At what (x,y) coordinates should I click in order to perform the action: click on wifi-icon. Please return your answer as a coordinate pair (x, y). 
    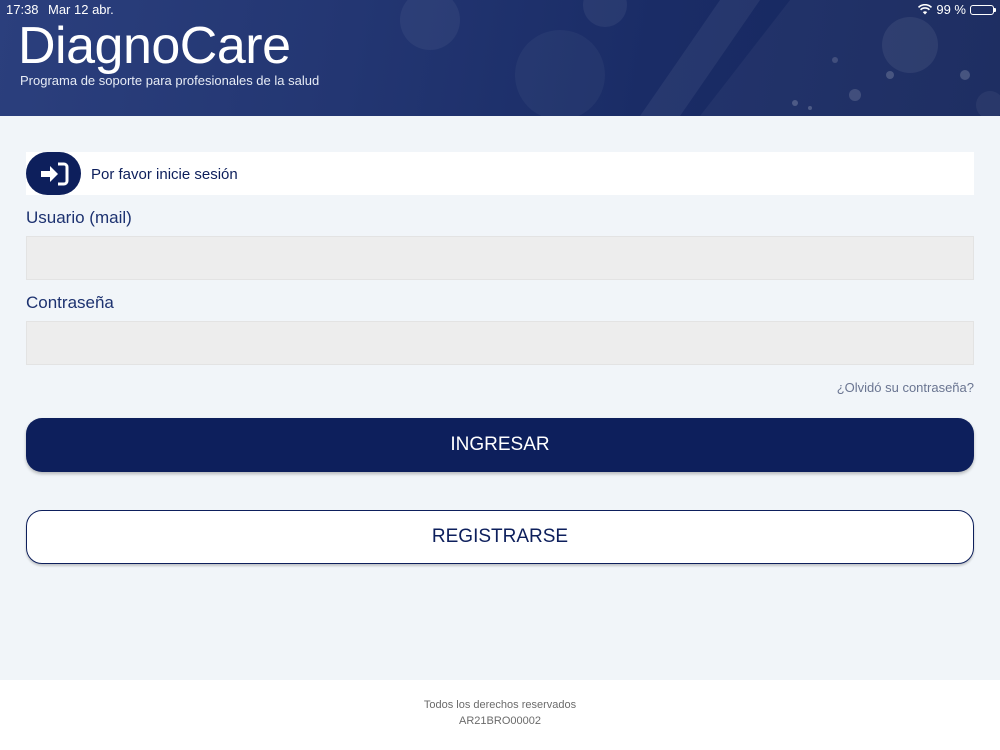
    Looking at the image, I should click on (925, 9).